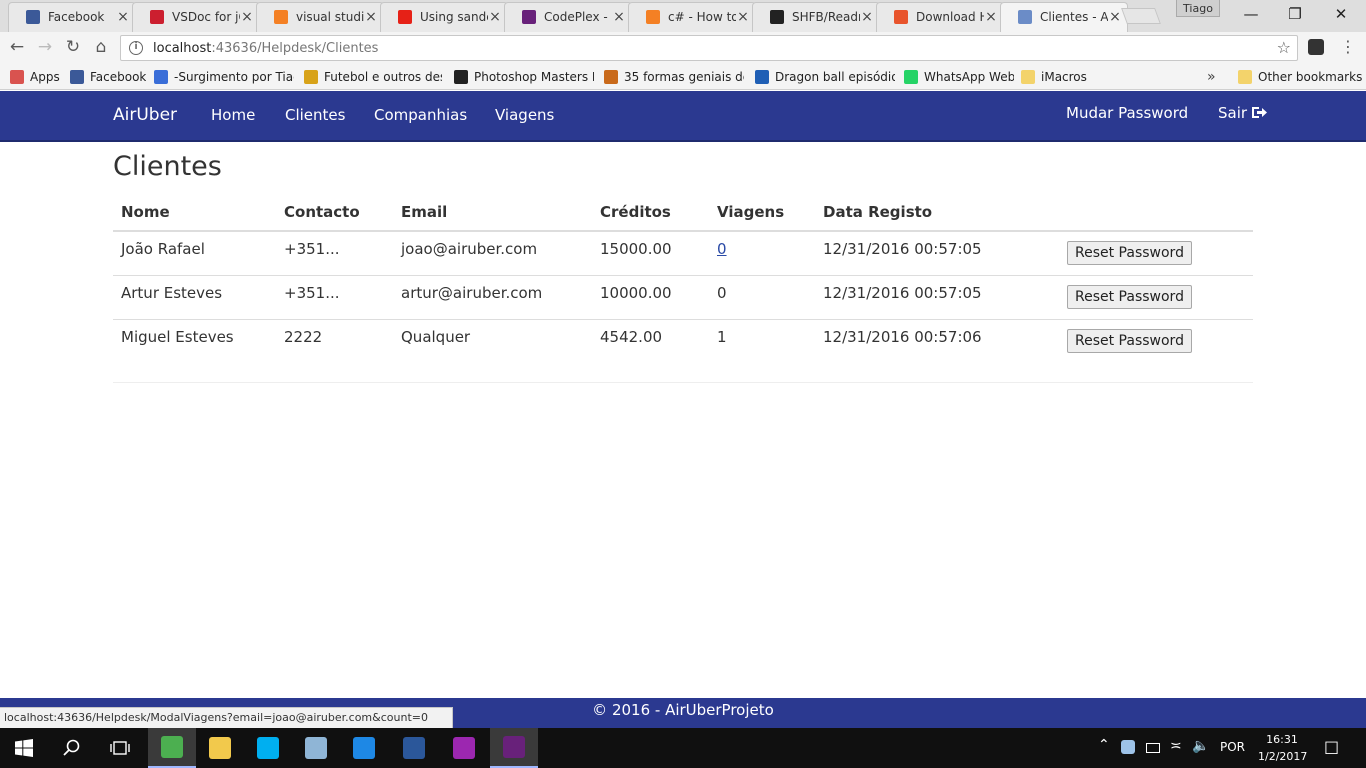  I want to click on bookmark-item: Futebol e outros desportos, so click(373, 77).